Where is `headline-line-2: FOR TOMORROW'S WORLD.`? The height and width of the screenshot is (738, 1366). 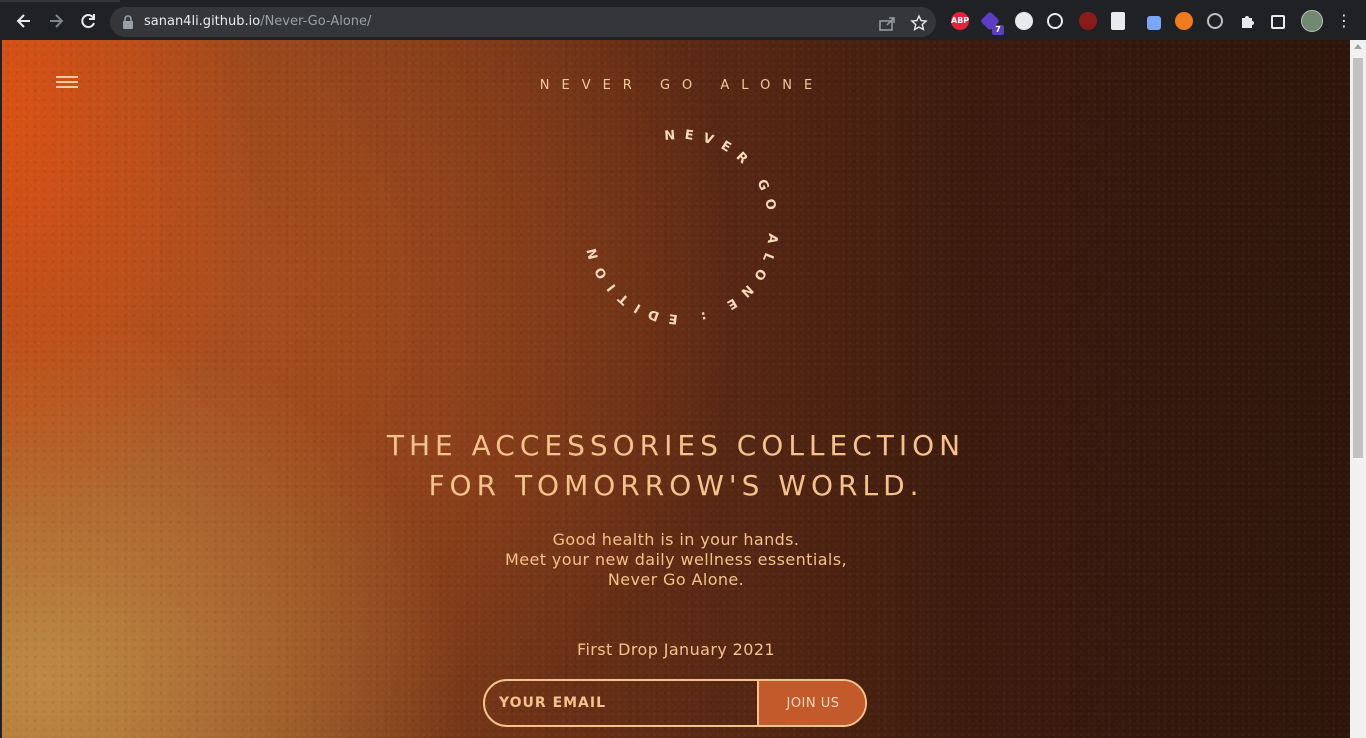
headline-line-2: FOR TOMORROW'S WORLD. is located at coordinates (676, 485).